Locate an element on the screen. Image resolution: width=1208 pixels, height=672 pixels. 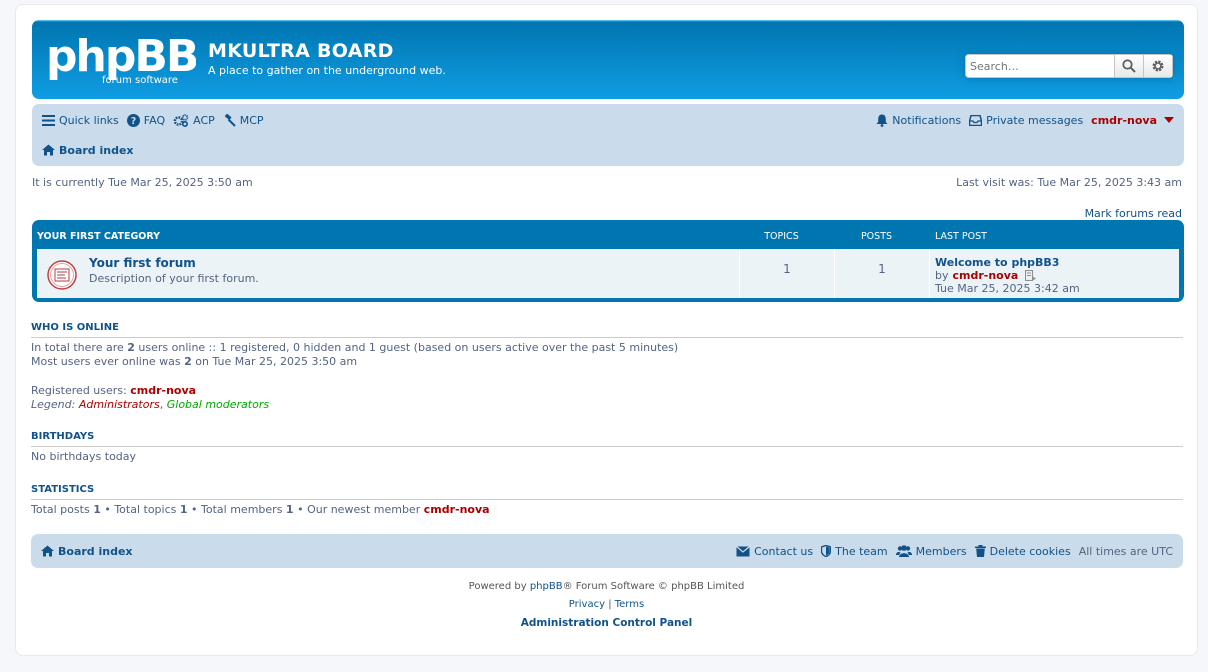
online-record-count: 2 is located at coordinates (188, 361).